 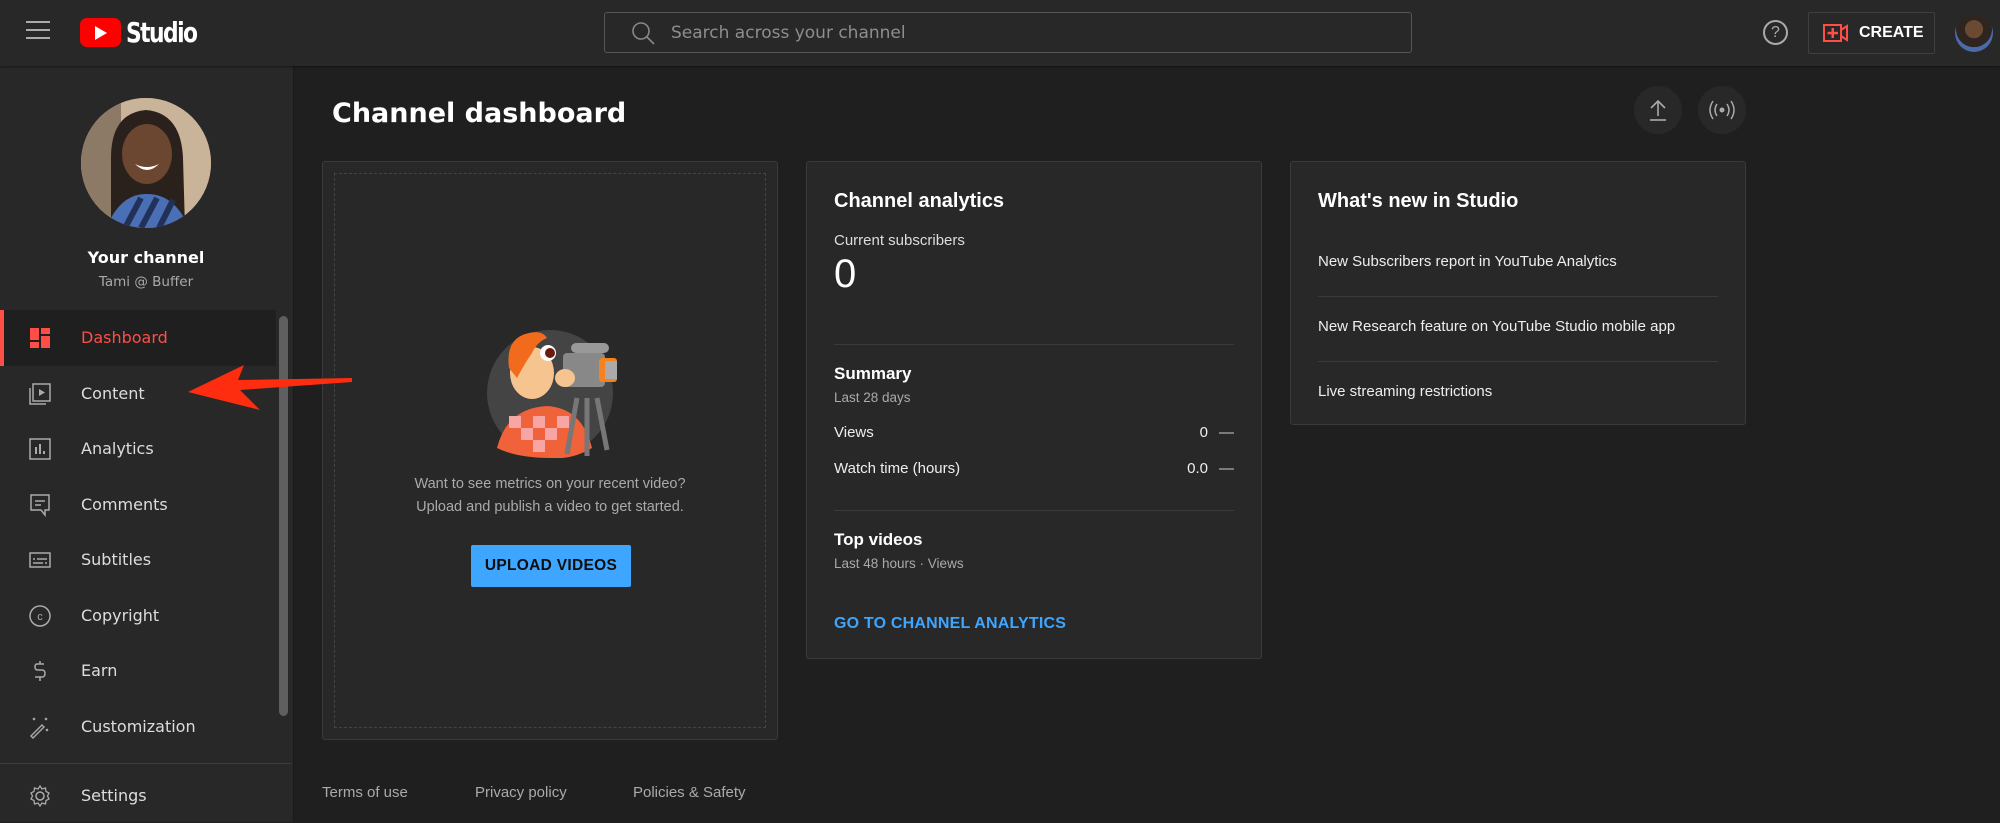 What do you see at coordinates (38, 31) in the screenshot?
I see `menu-icon` at bounding box center [38, 31].